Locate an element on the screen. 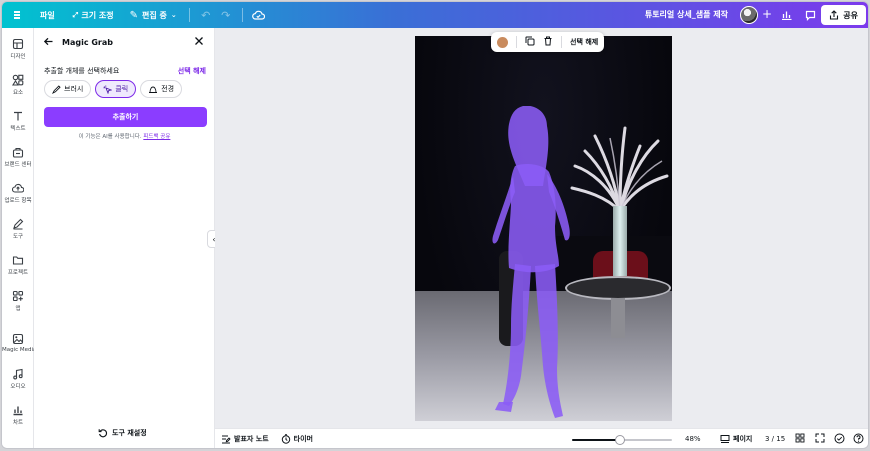  color-swatch is located at coordinates (502, 42).